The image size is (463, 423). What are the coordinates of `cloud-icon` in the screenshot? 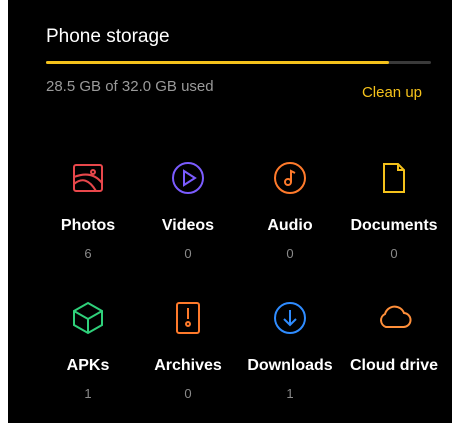 It's located at (394, 318).